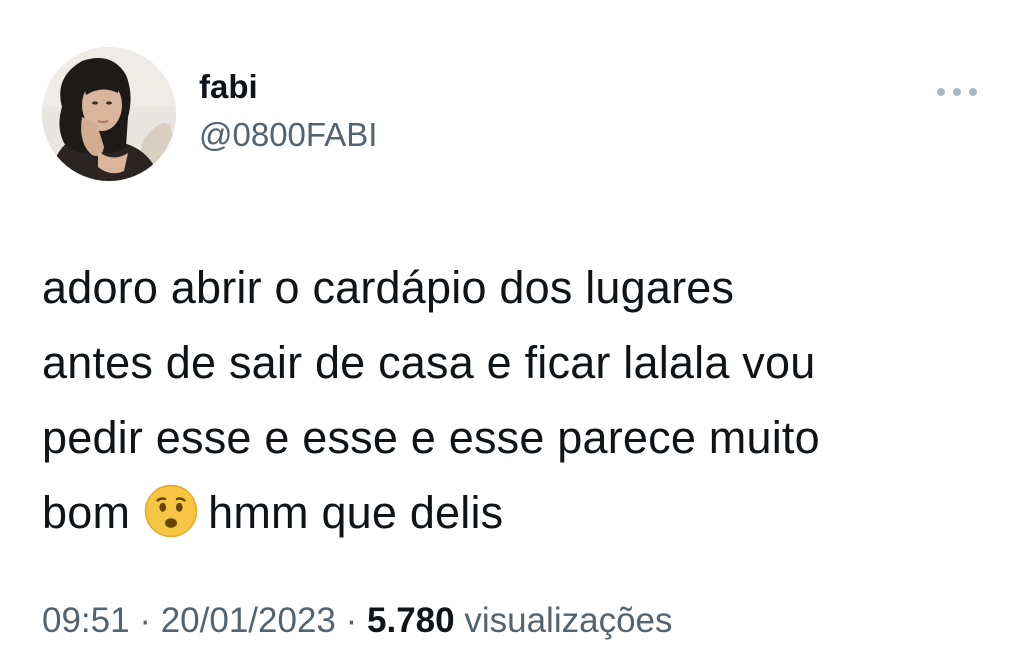 Image resolution: width=1024 pixels, height=667 pixels. I want to click on frowning-face-emoji-icon, so click(171, 511).